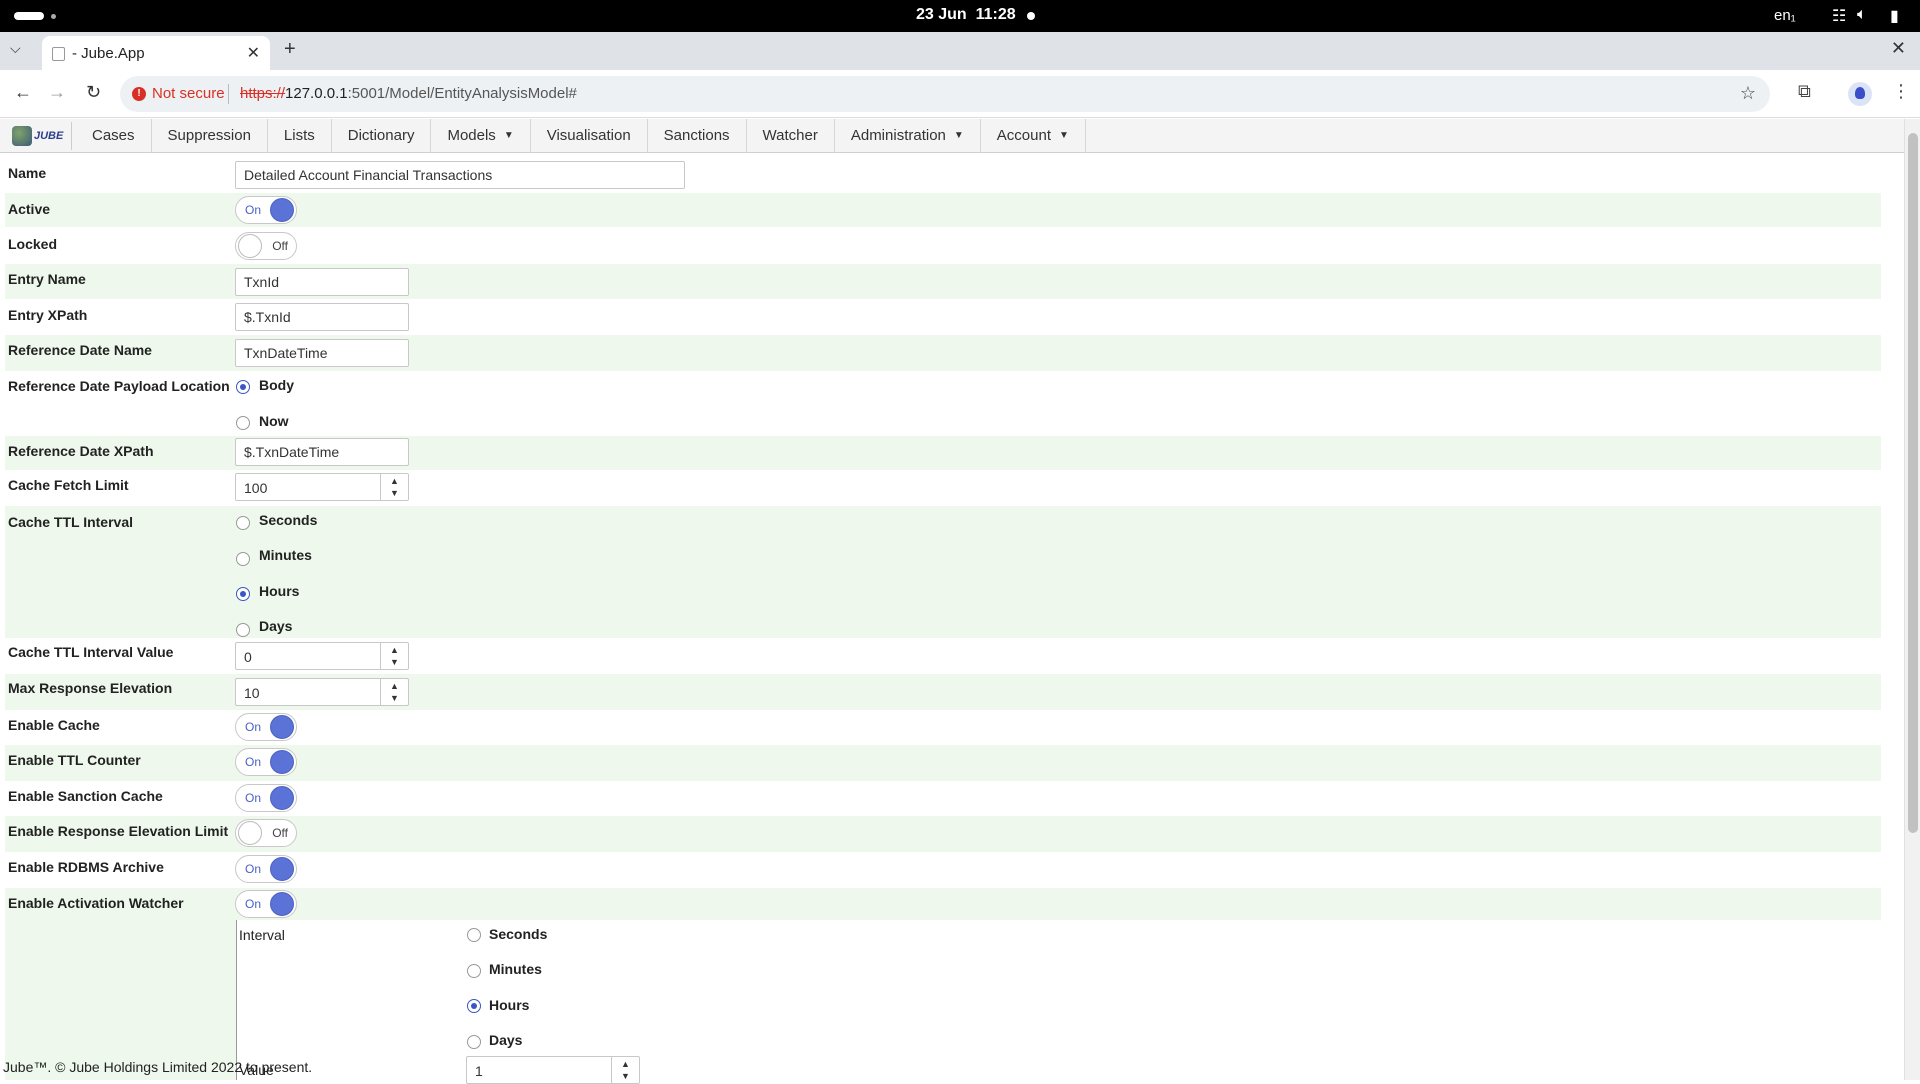 Image resolution: width=1920 pixels, height=1084 pixels. Describe the element at coordinates (188, 93) in the screenshot. I see `not-secure-label: Not secure` at that location.